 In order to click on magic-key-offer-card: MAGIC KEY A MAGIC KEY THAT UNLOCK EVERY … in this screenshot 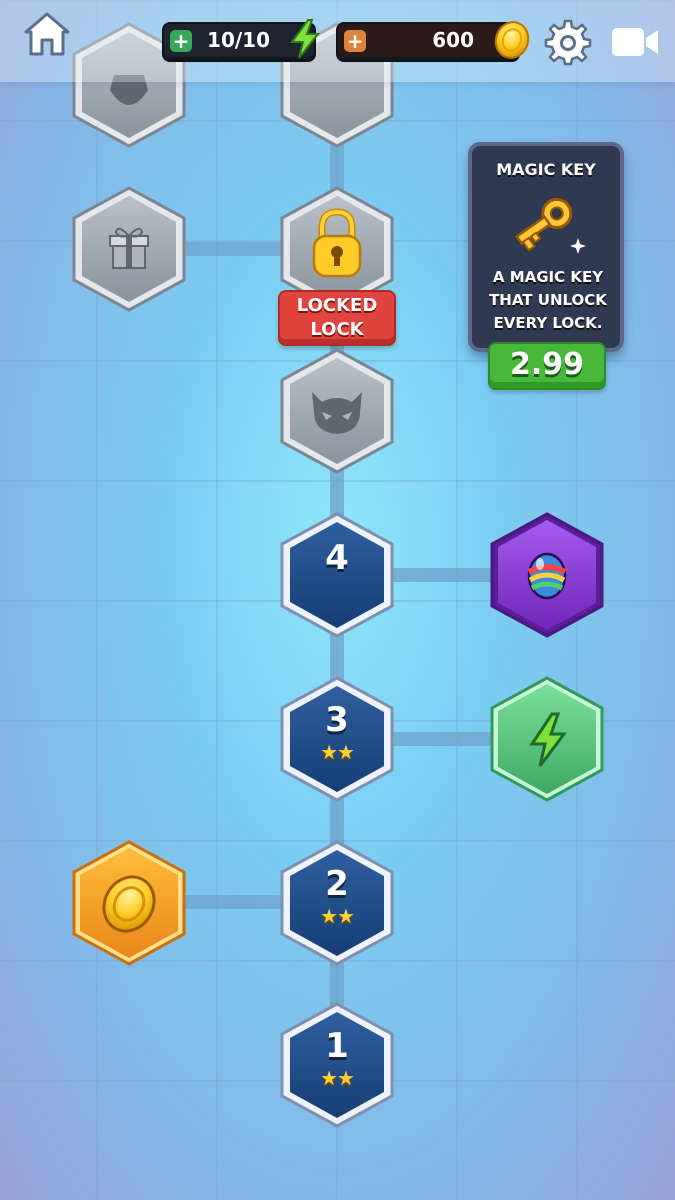, I will do `click(546, 247)`.